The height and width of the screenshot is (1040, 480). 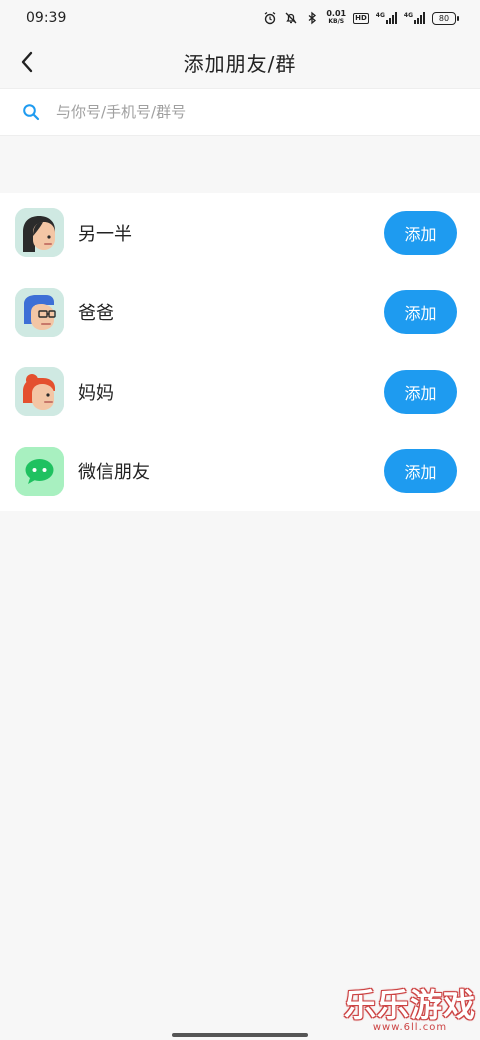 What do you see at coordinates (420, 312) in the screenshot?
I see `add-father-button: 添加` at bounding box center [420, 312].